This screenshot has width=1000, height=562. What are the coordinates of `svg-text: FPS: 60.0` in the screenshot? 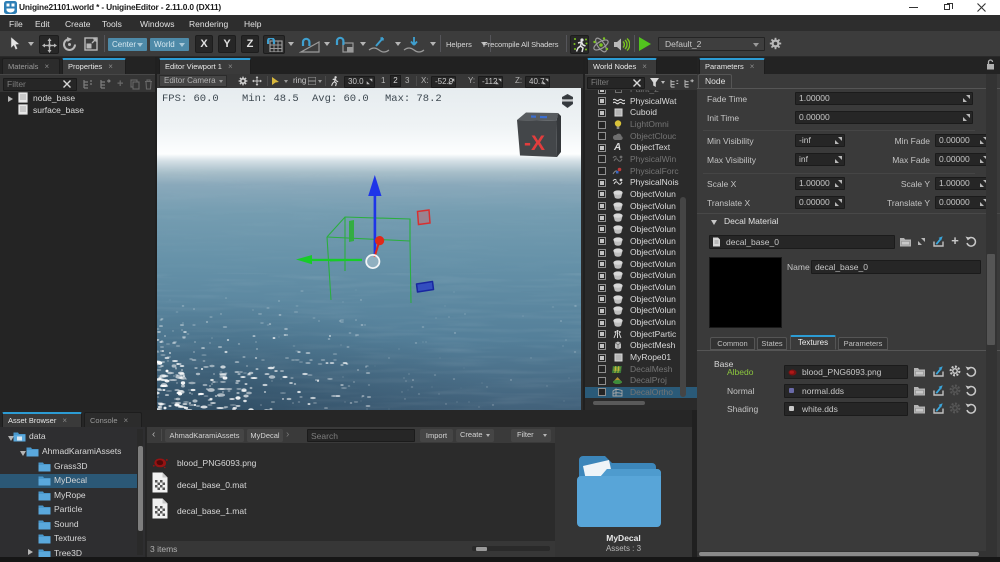 It's located at (190, 99).